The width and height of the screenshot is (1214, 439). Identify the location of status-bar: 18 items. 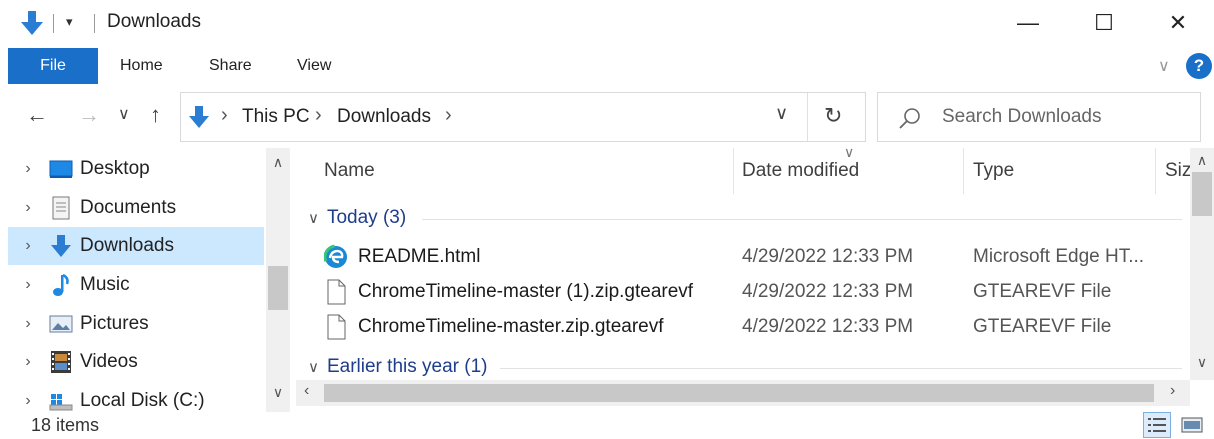
(607, 425).